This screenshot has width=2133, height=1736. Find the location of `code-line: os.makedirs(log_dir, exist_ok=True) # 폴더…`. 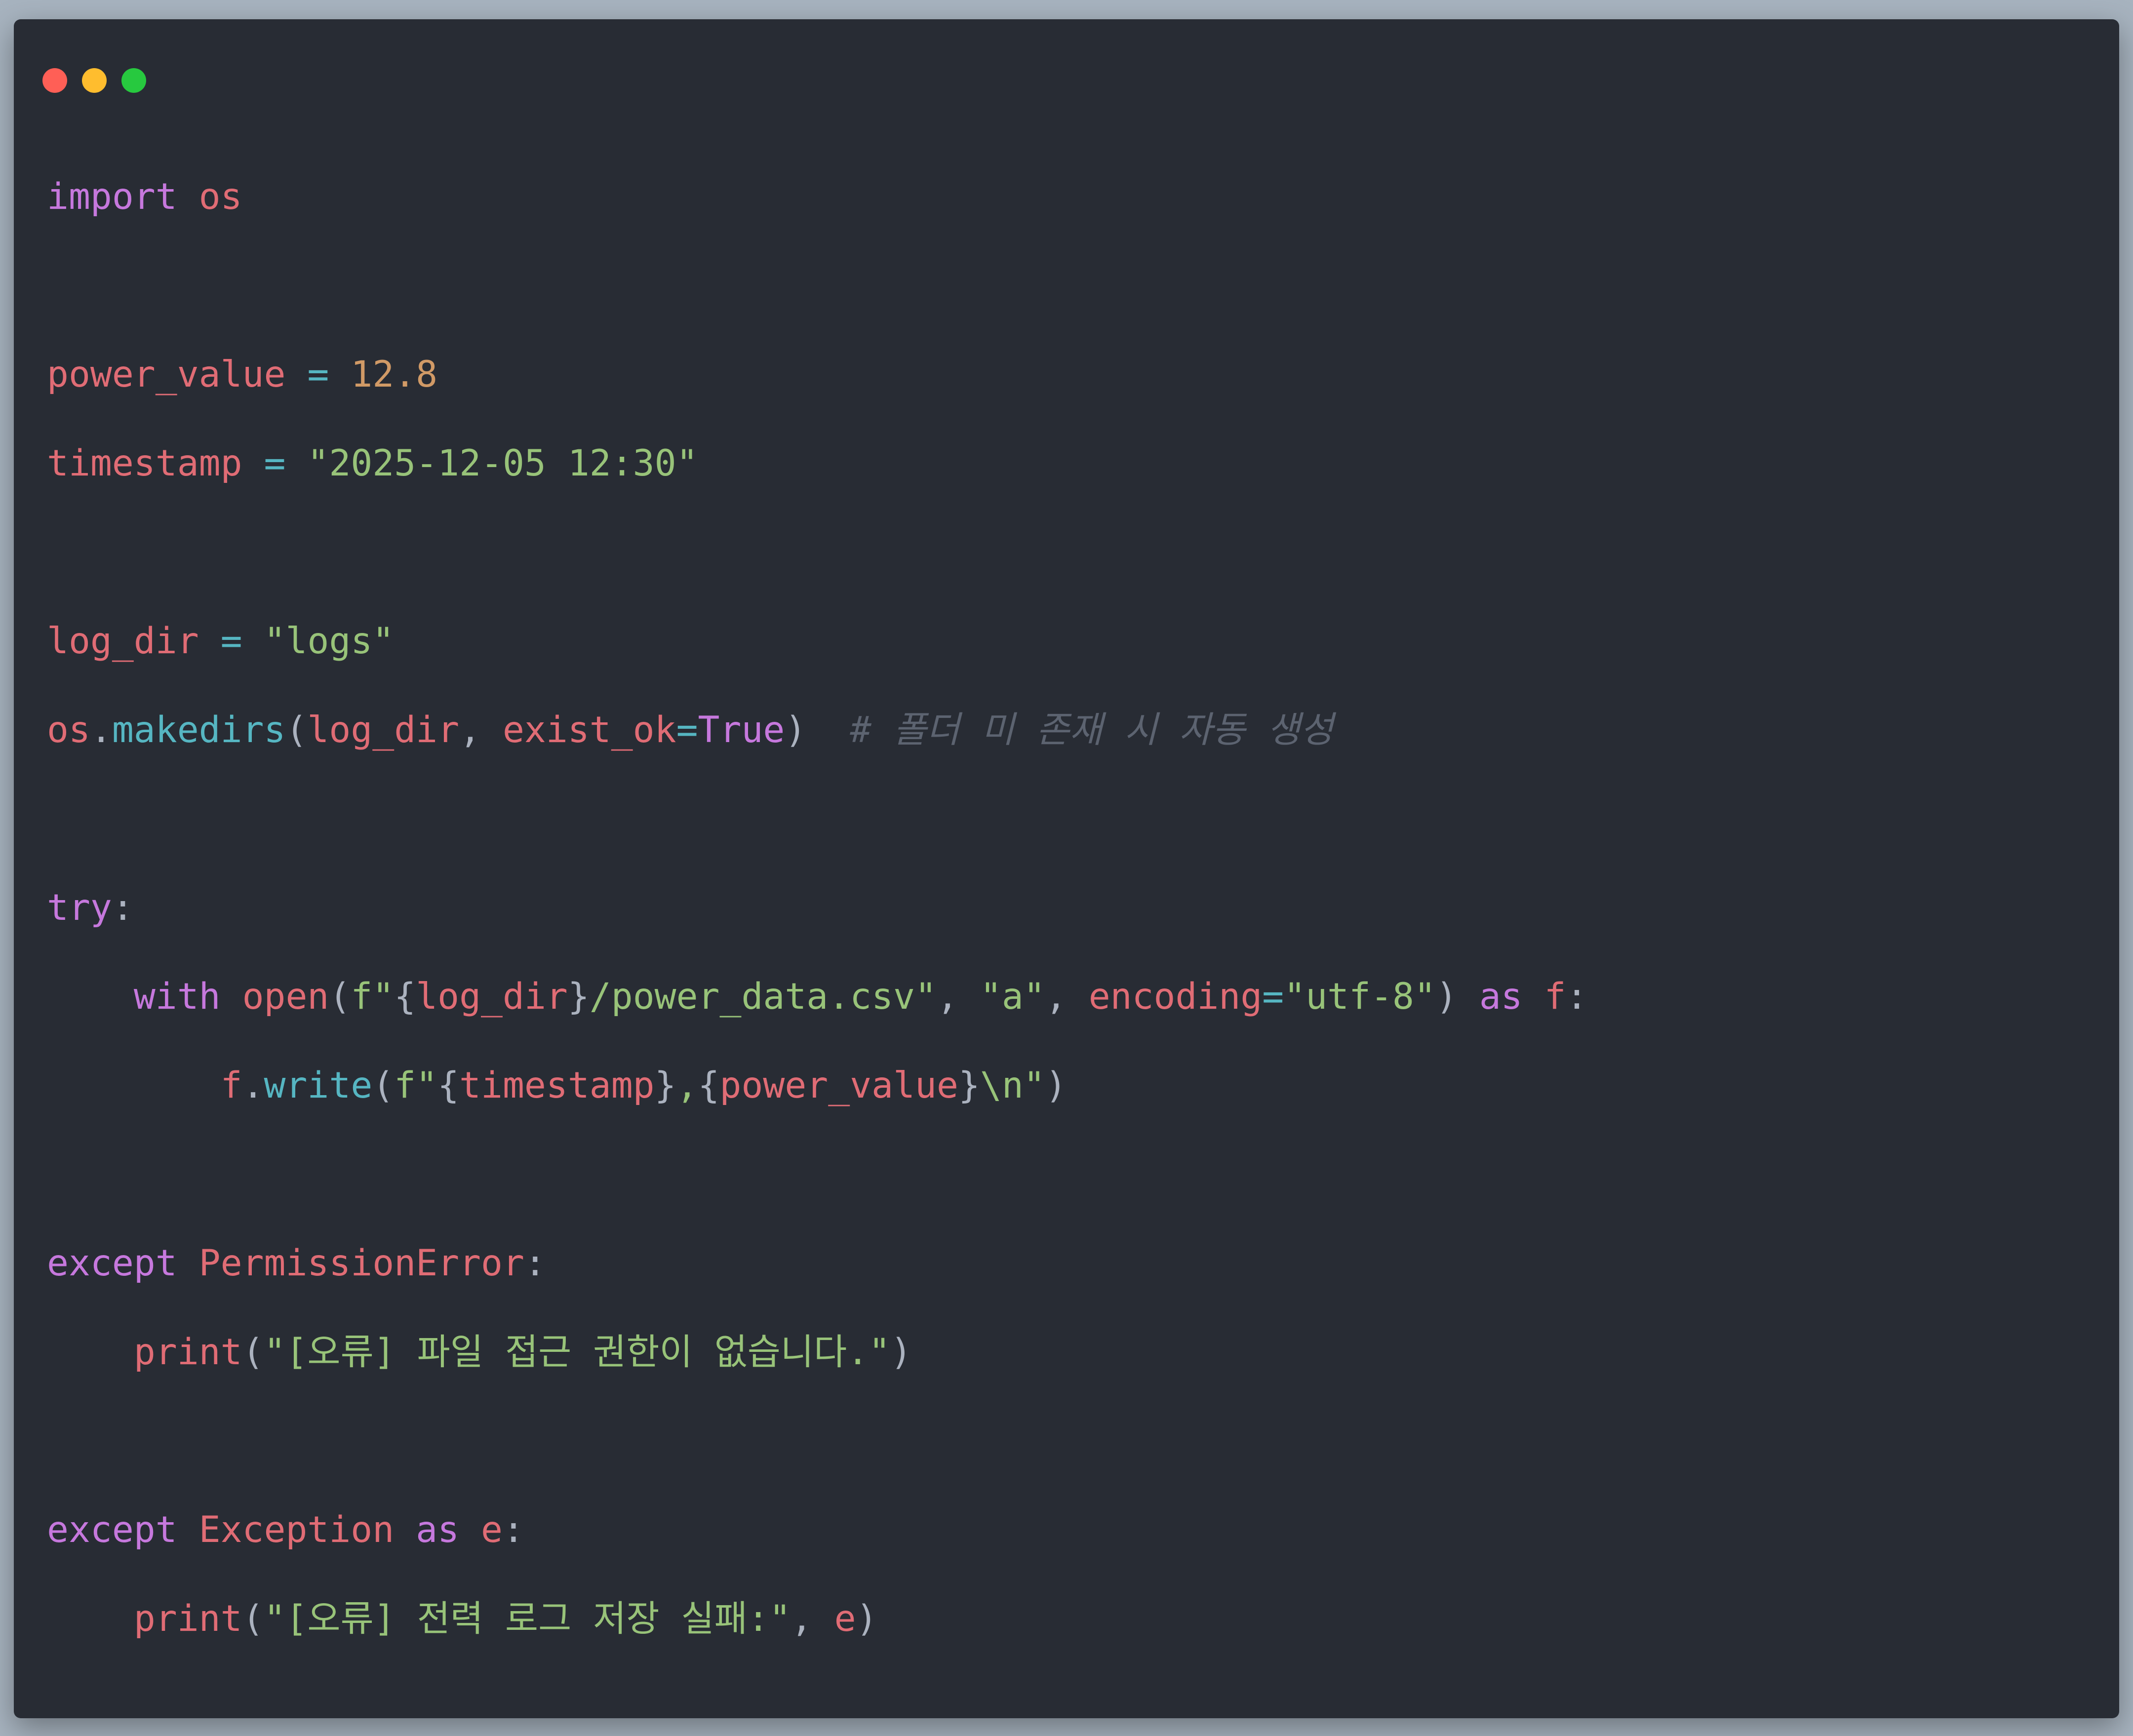

code-line: os.makedirs(log_dir, exist_ok=True) # 폴더… is located at coordinates (818, 730).